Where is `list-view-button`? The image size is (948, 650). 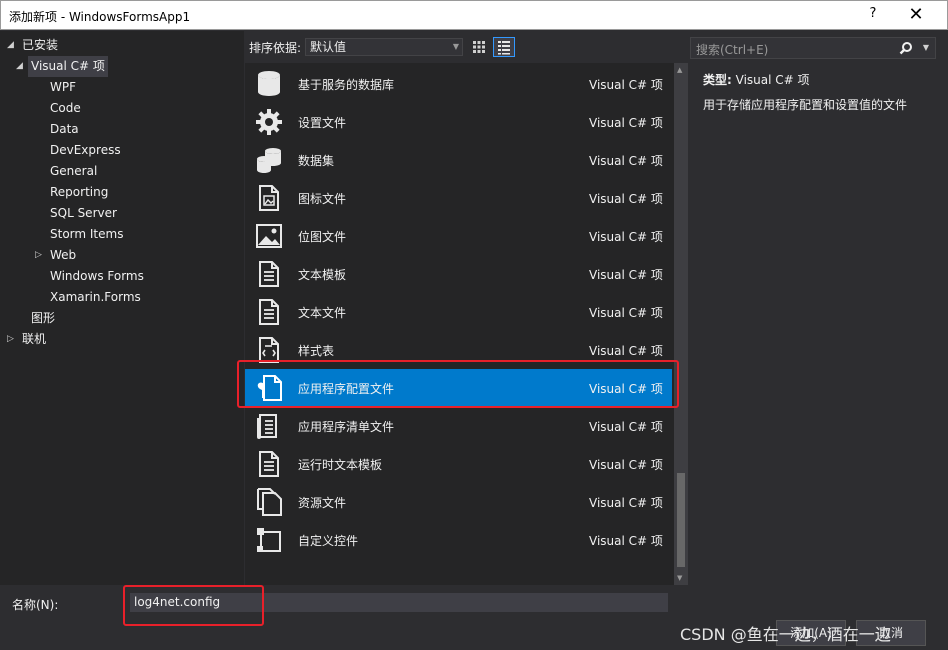
list-view-button is located at coordinates (504, 47).